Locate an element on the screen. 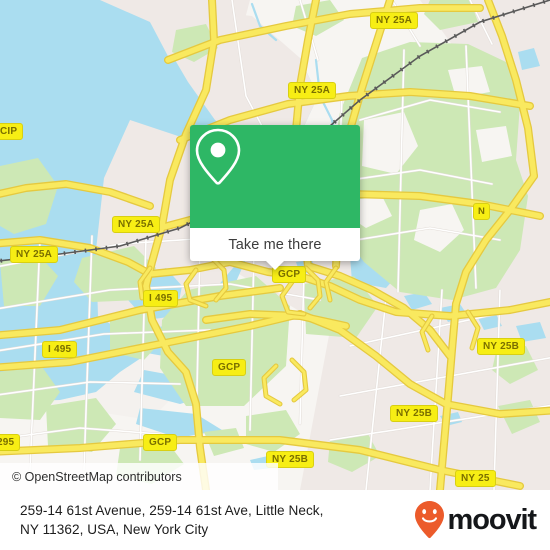  shield-ny-25a-1: NY 25A is located at coordinates (394, 20).